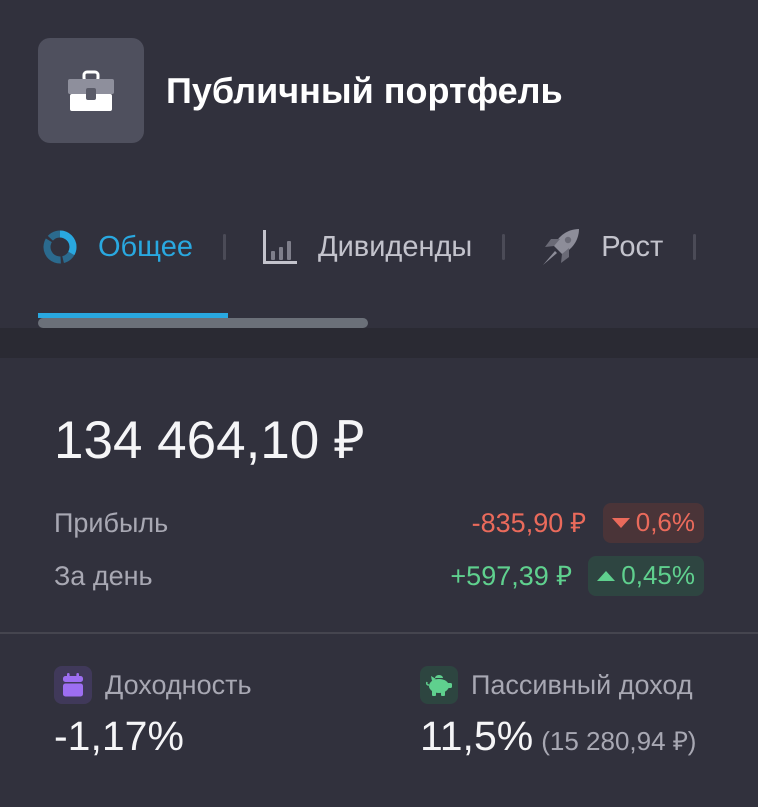 The height and width of the screenshot is (807, 758). What do you see at coordinates (561, 247) in the screenshot?
I see `rocket-icon` at bounding box center [561, 247].